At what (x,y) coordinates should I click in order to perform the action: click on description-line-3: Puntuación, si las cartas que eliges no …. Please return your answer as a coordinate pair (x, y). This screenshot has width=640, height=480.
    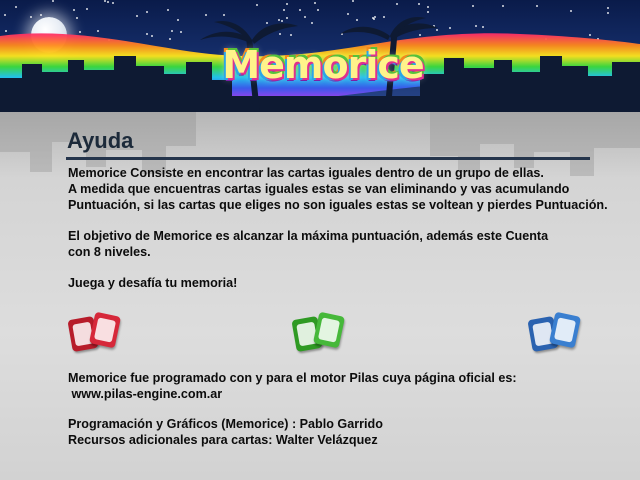
    Looking at the image, I should click on (338, 205).